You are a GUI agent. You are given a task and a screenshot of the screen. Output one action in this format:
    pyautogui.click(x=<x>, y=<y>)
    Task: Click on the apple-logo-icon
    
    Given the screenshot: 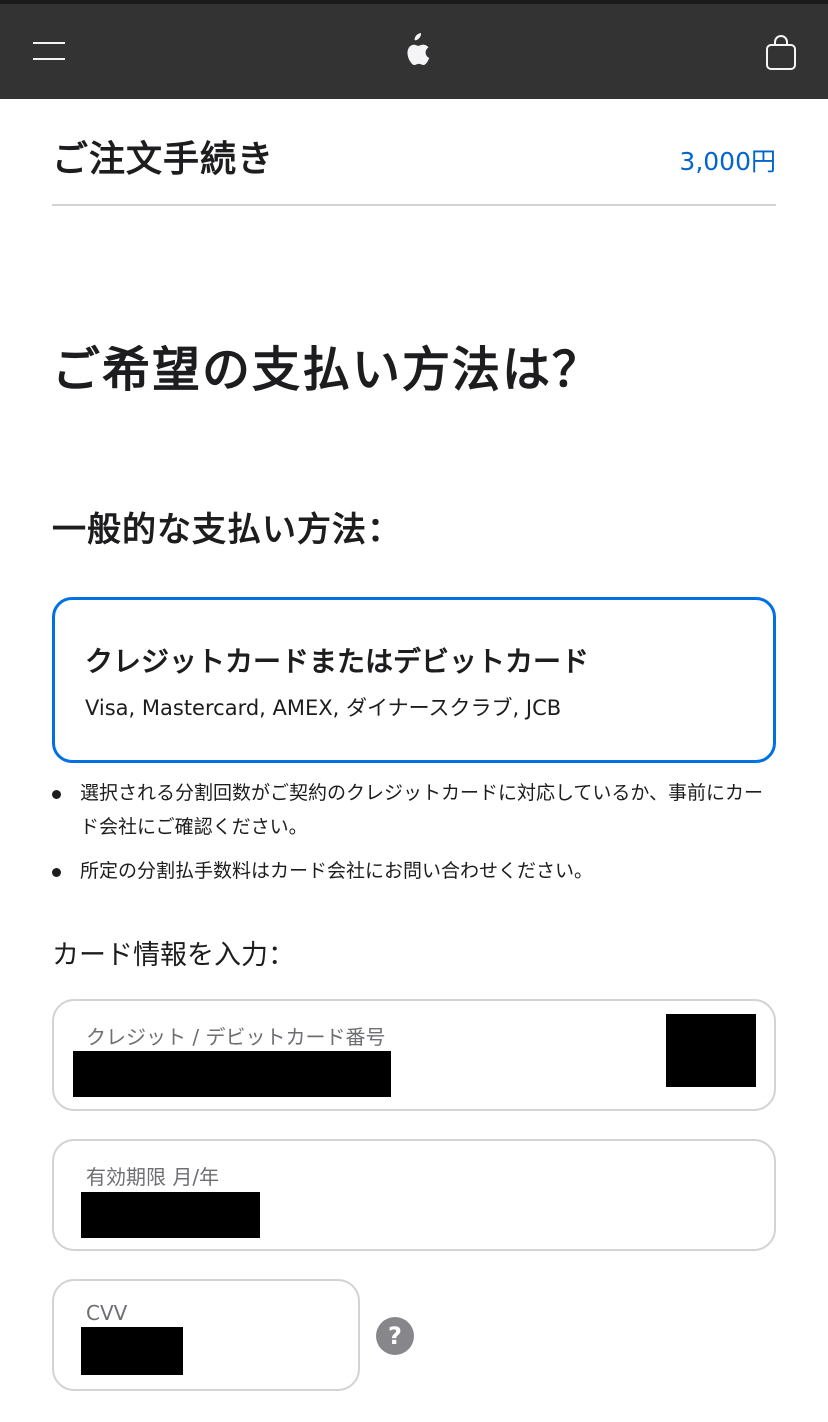 What is the action you would take?
    pyautogui.click(x=414, y=51)
    